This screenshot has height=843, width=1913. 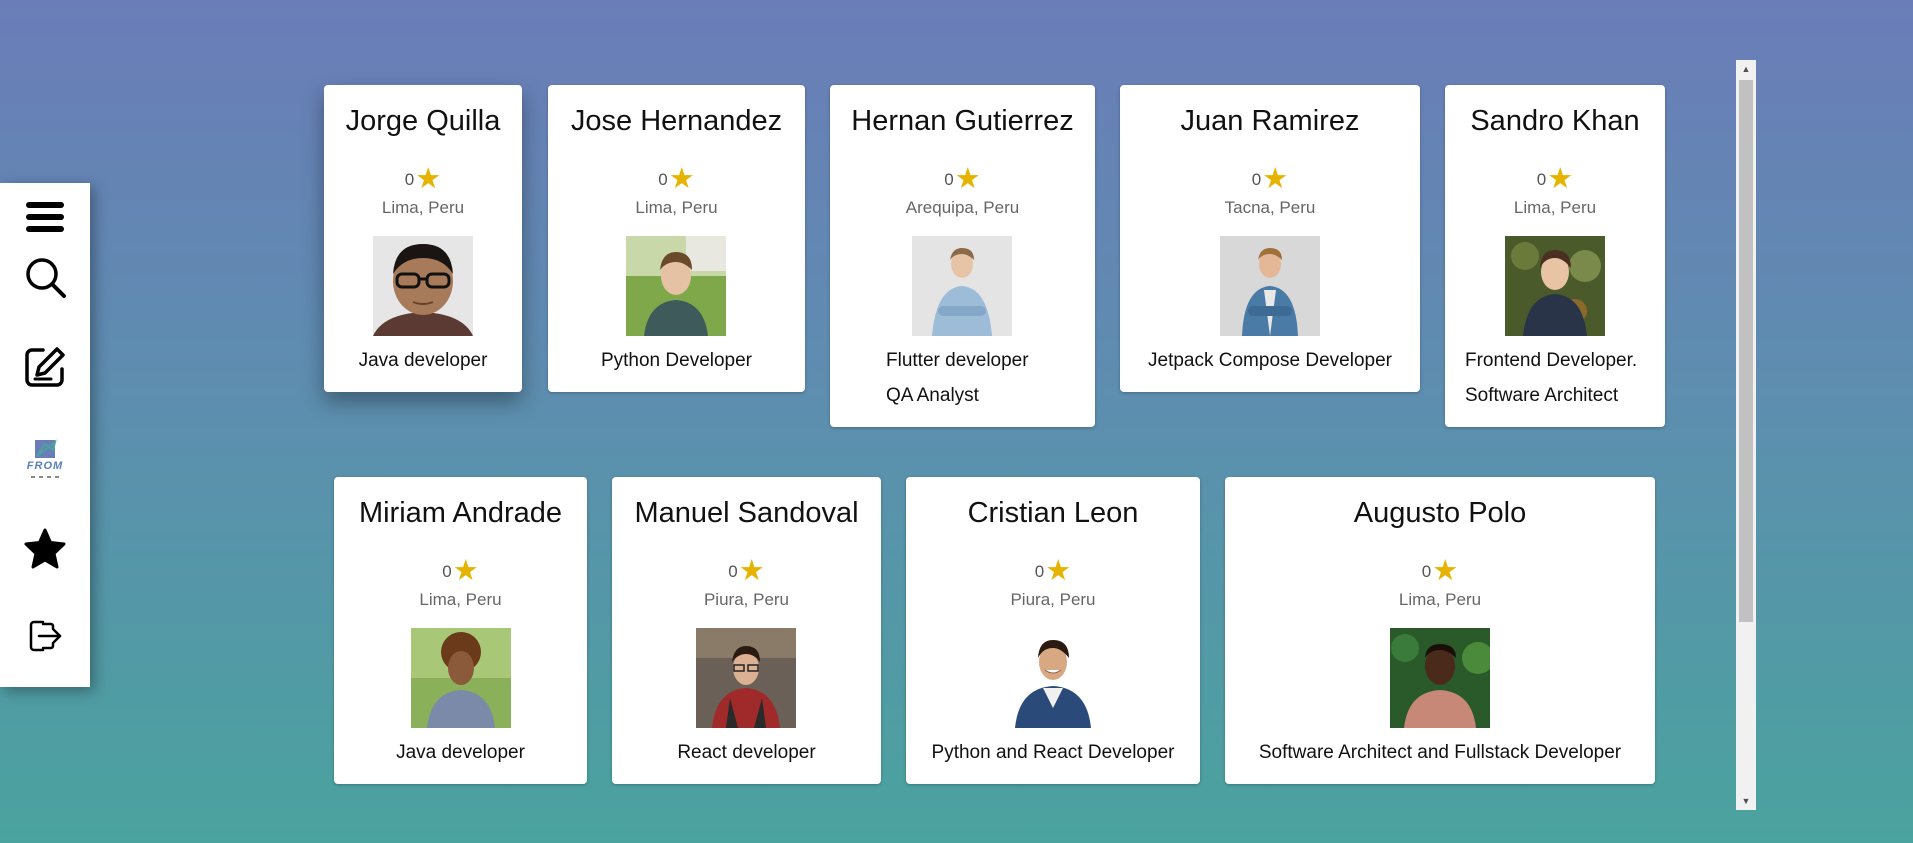 I want to click on search-button, so click(x=45, y=277).